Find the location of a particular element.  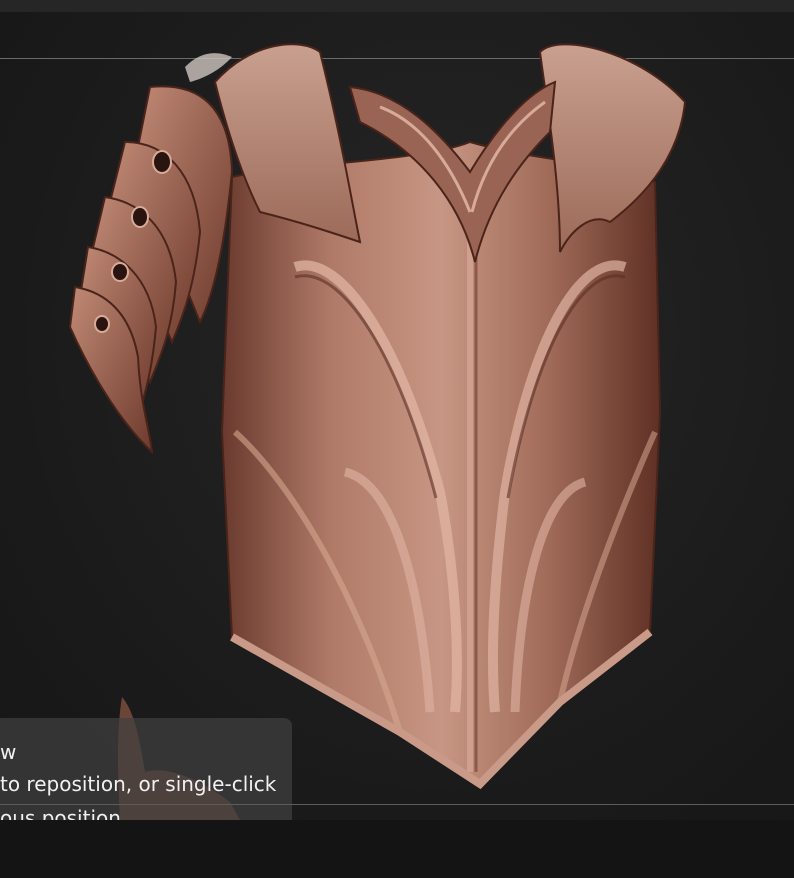

pauldron is located at coordinates (151, 254).